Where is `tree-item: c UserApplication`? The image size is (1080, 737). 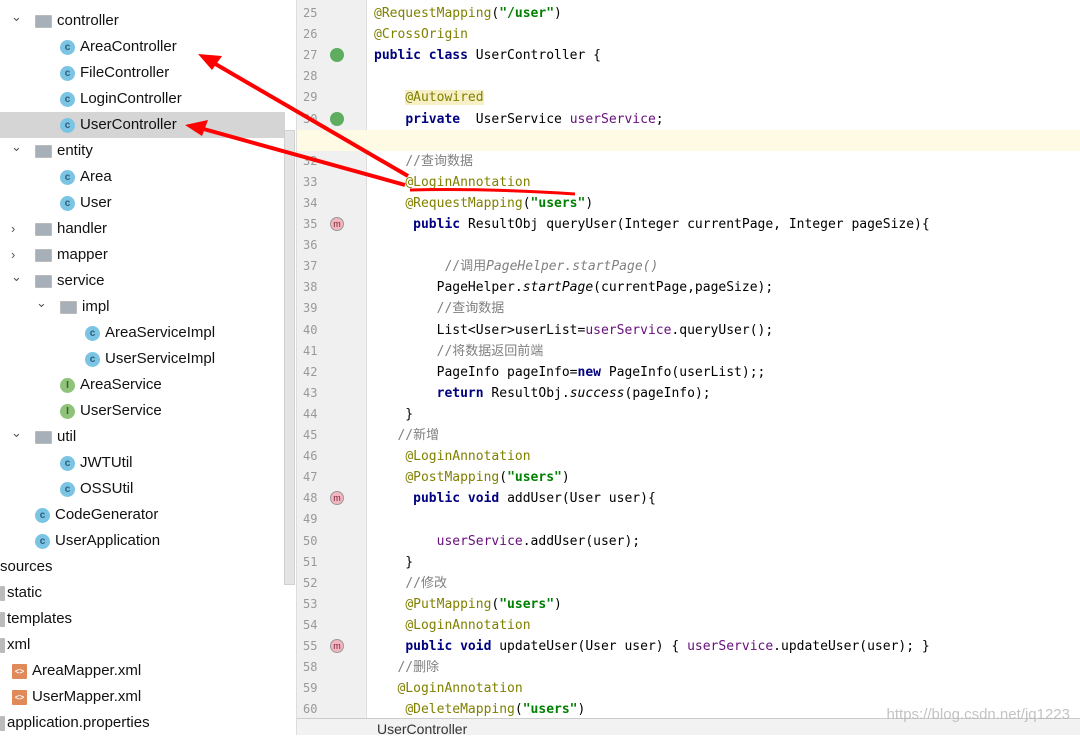 tree-item: c UserApplication is located at coordinates (142, 541).